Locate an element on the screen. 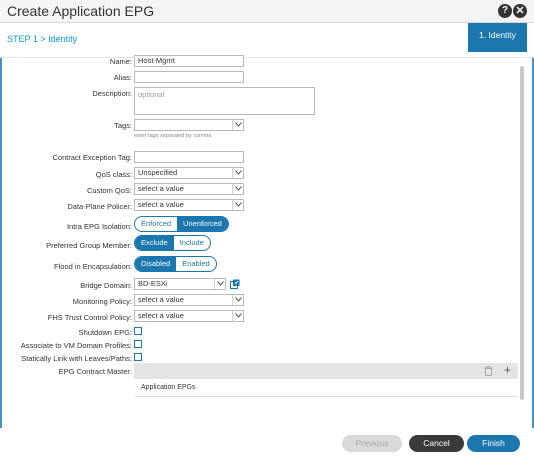 The image size is (534, 461). preferred-group-member-toggle: Exclude Include is located at coordinates (172, 243).